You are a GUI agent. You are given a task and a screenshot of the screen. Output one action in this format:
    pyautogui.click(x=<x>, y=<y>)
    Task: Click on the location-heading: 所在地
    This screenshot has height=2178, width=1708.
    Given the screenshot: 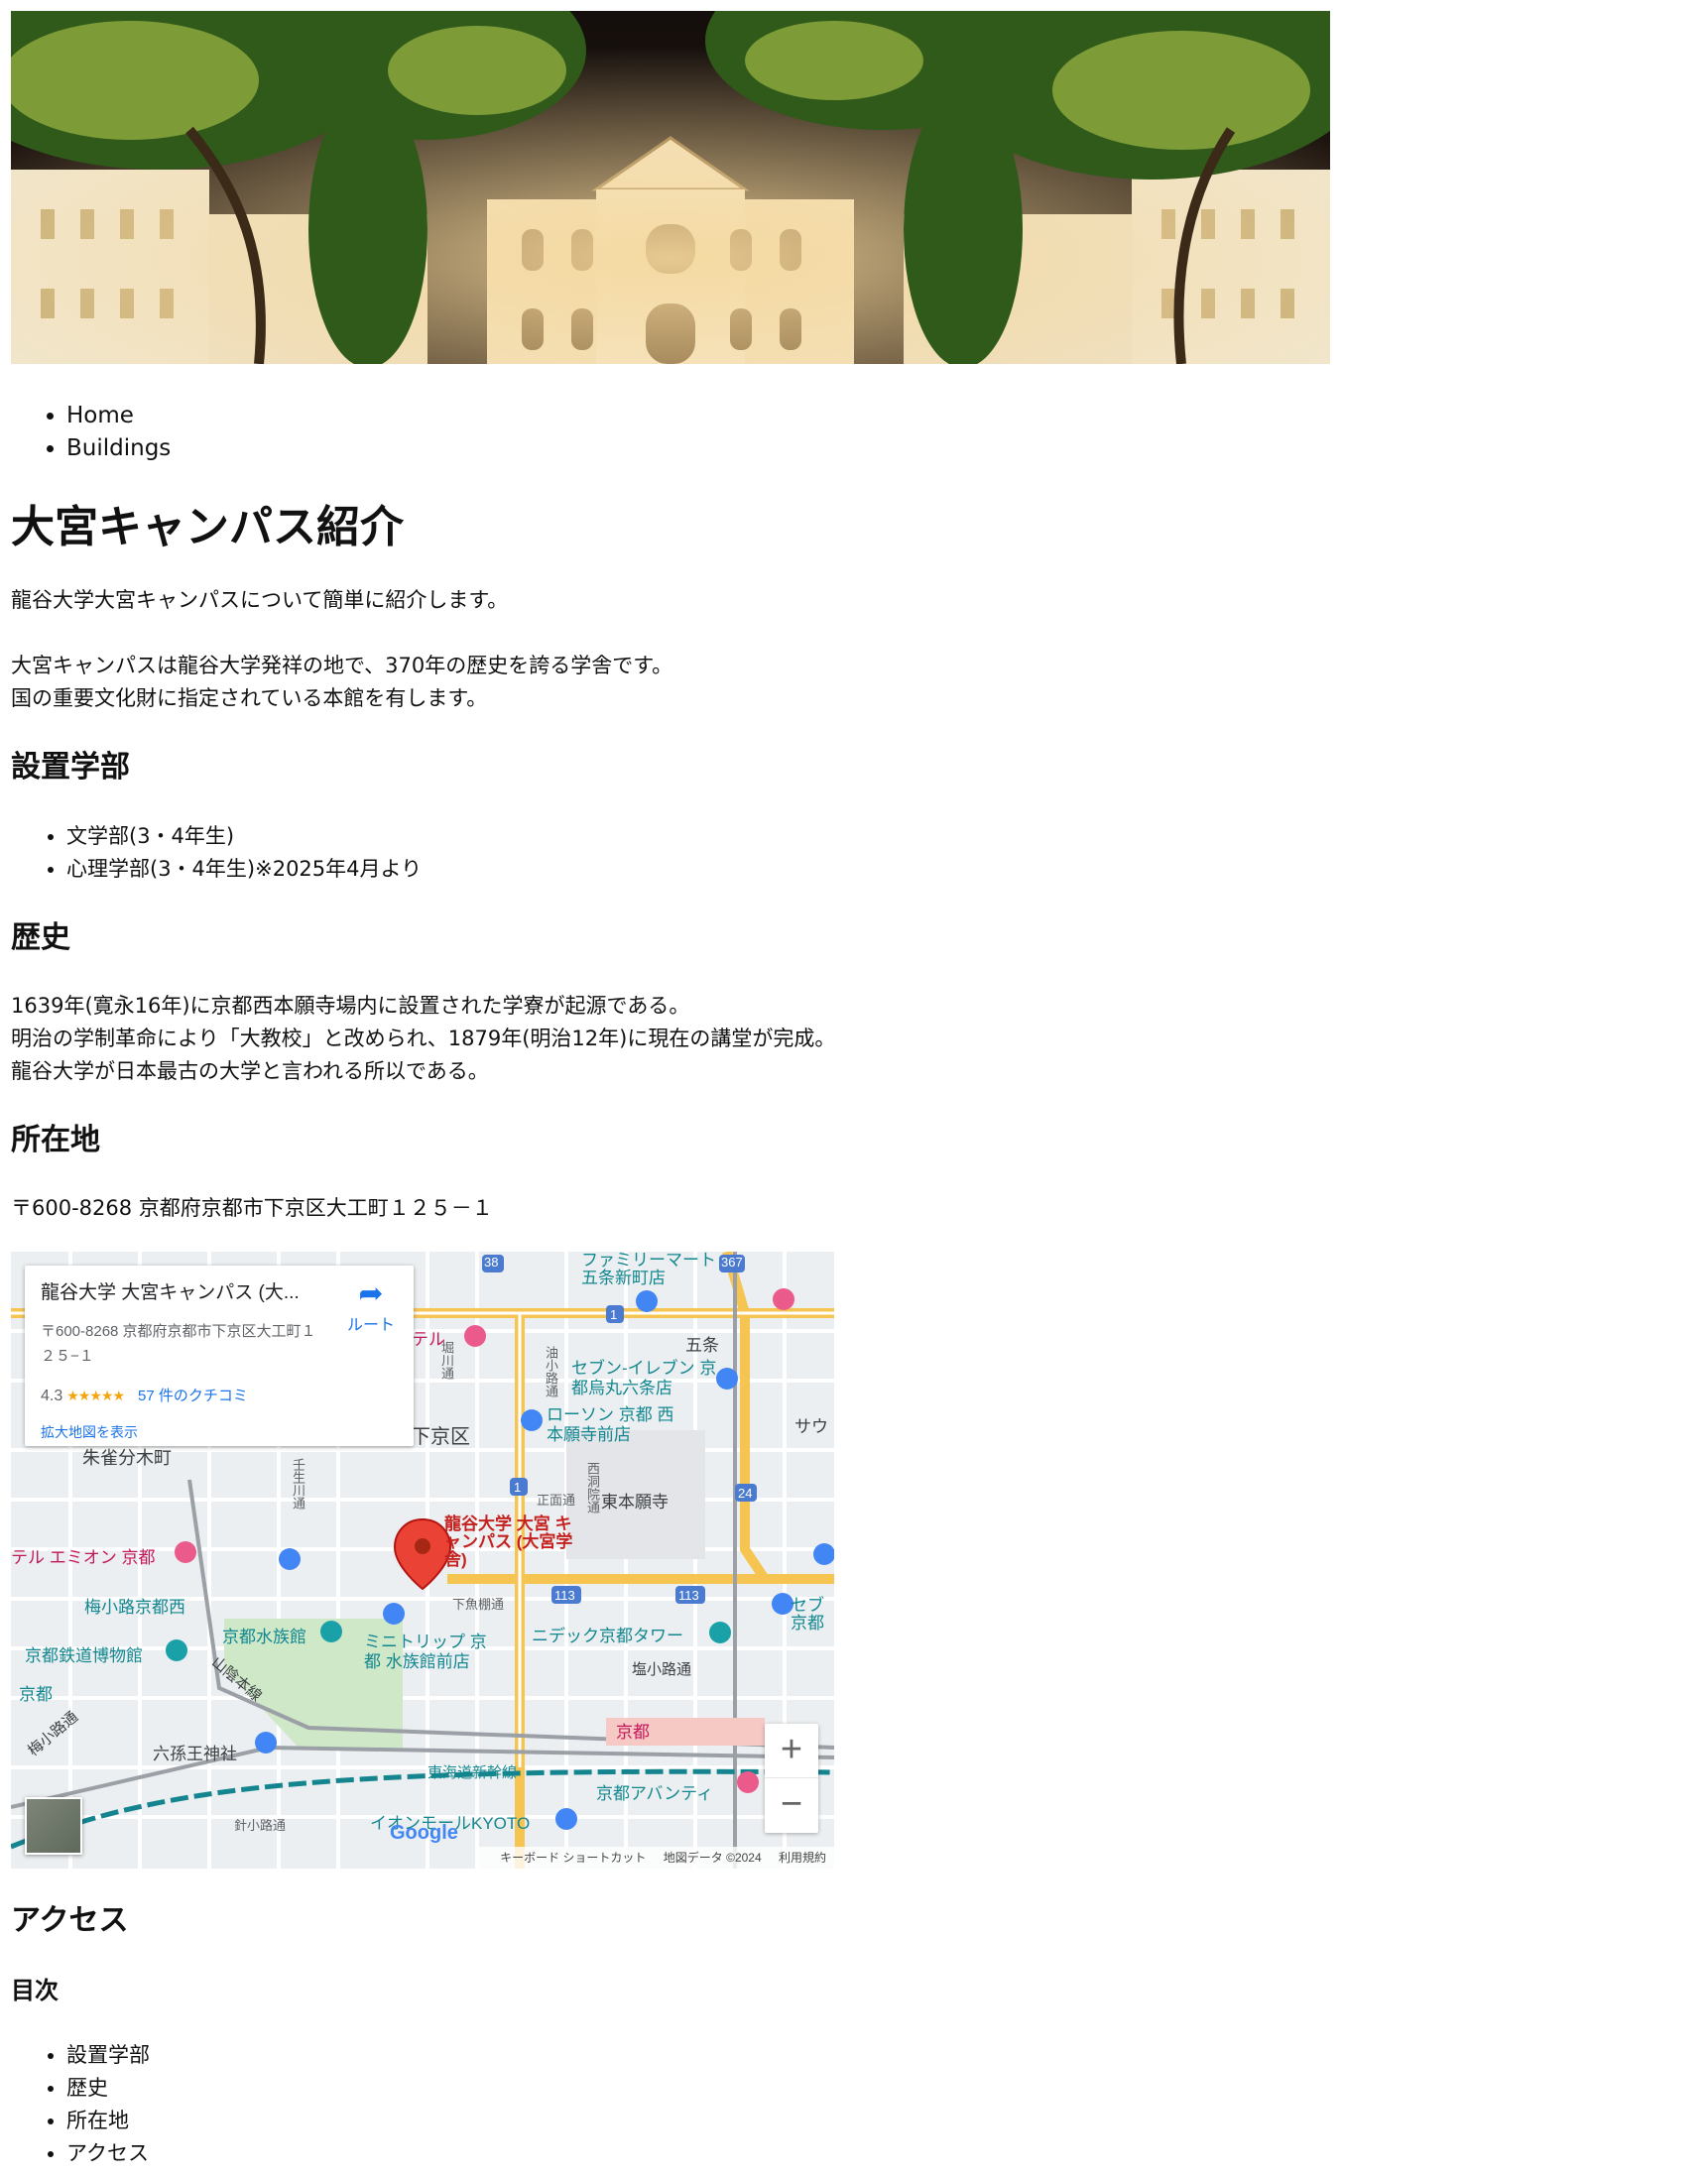 What is the action you would take?
    pyautogui.click(x=55, y=1140)
    